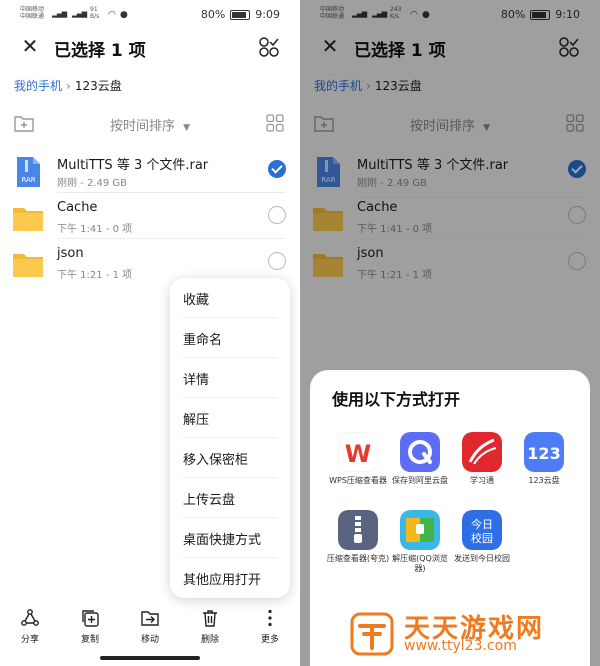  Describe the element at coordinates (372, 634) in the screenshot. I see `watermark-logo-icon` at that location.